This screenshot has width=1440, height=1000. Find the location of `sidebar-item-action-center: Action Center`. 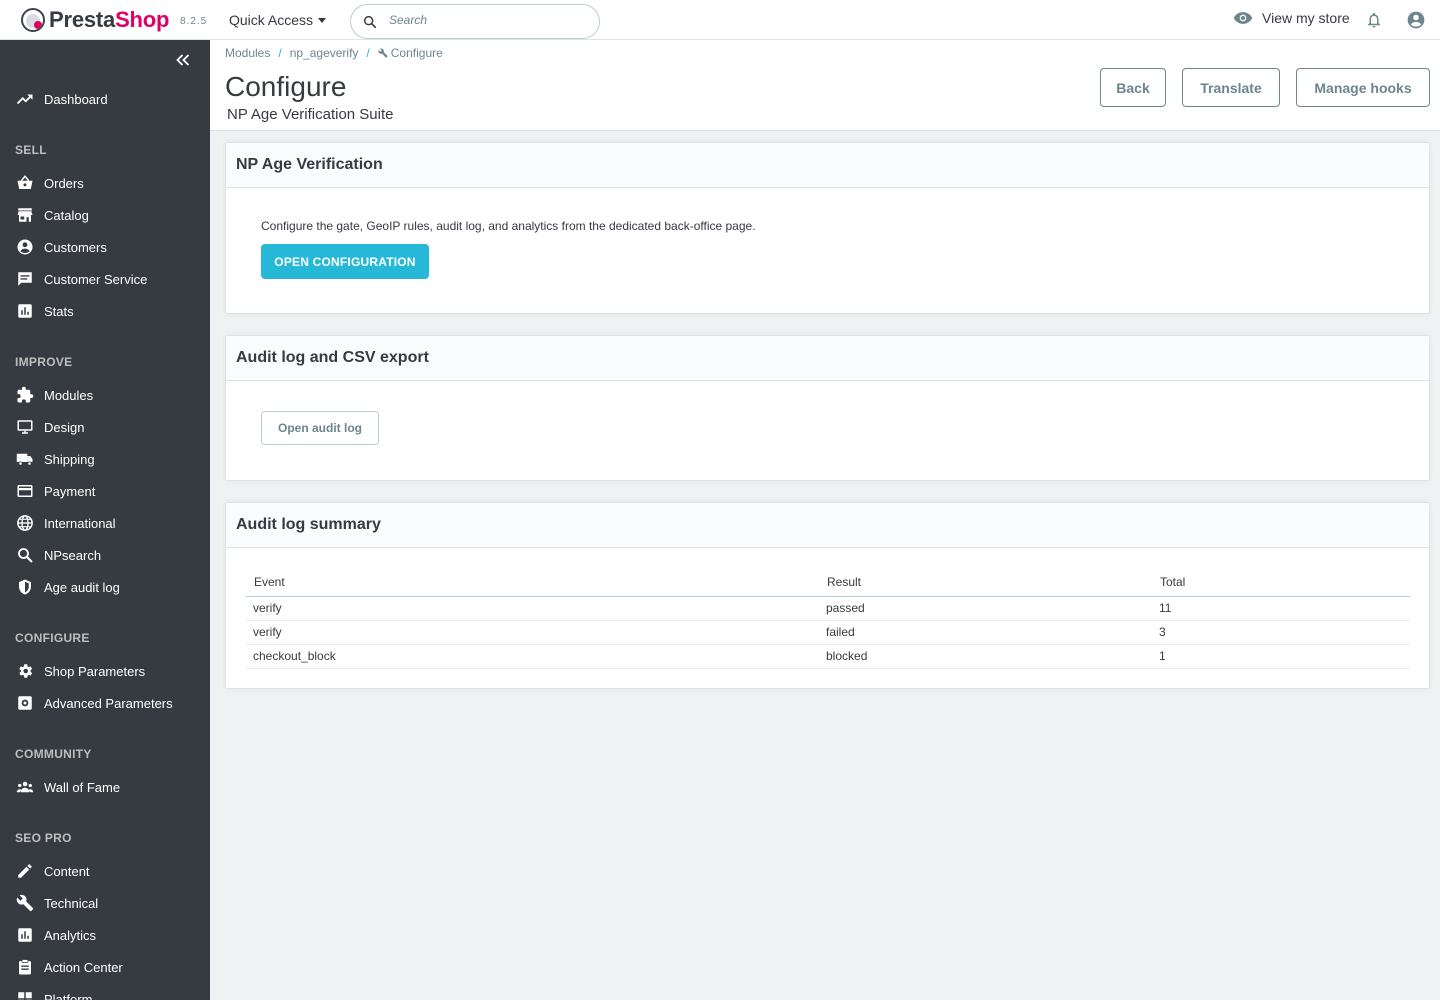

sidebar-item-action-center: Action Center is located at coordinates (105, 967).